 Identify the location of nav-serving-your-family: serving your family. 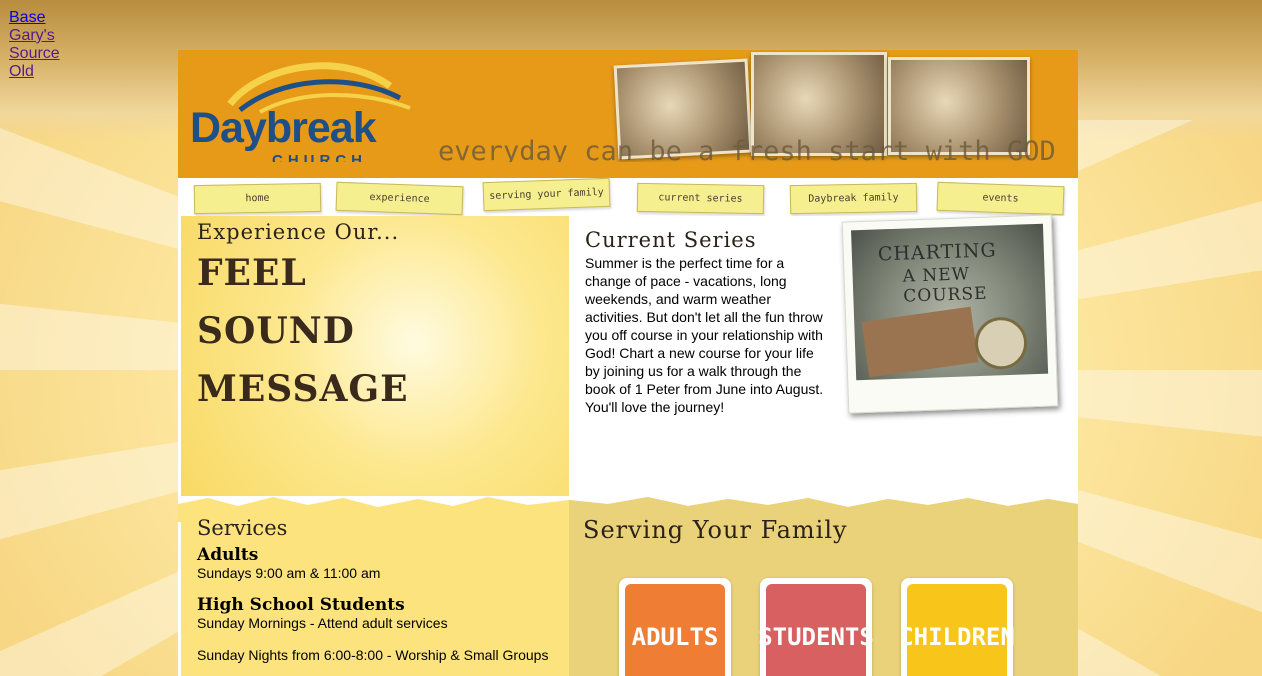
(546, 194).